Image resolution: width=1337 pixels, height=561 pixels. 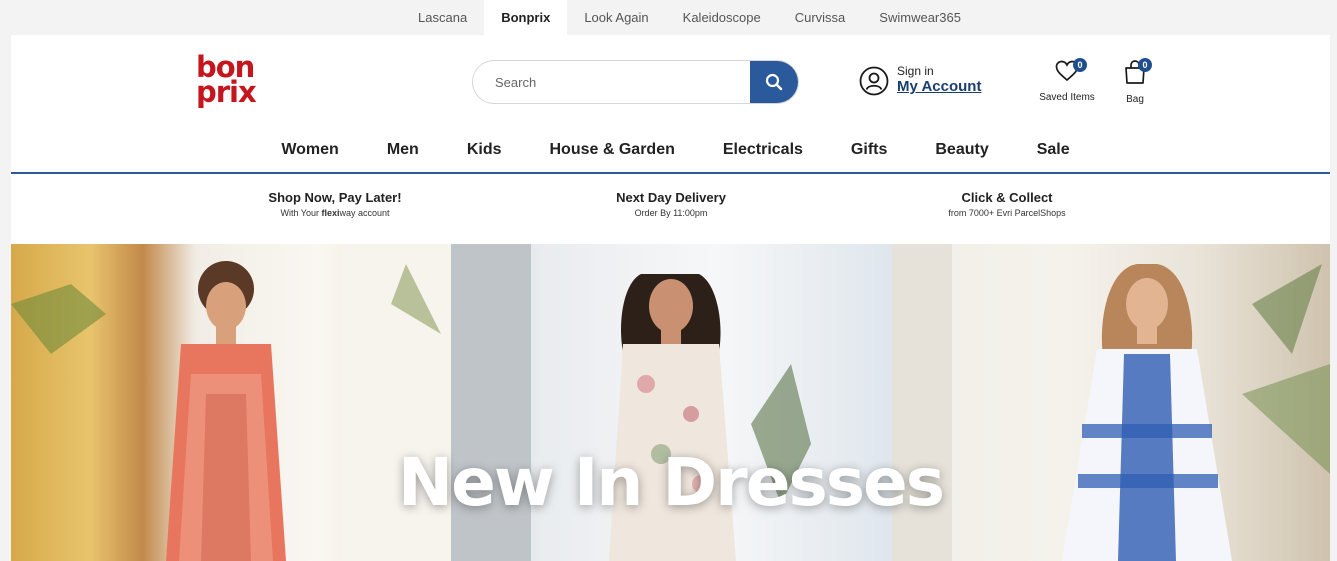 What do you see at coordinates (1080, 65) in the screenshot?
I see `saved-items-count-badge: 0` at bounding box center [1080, 65].